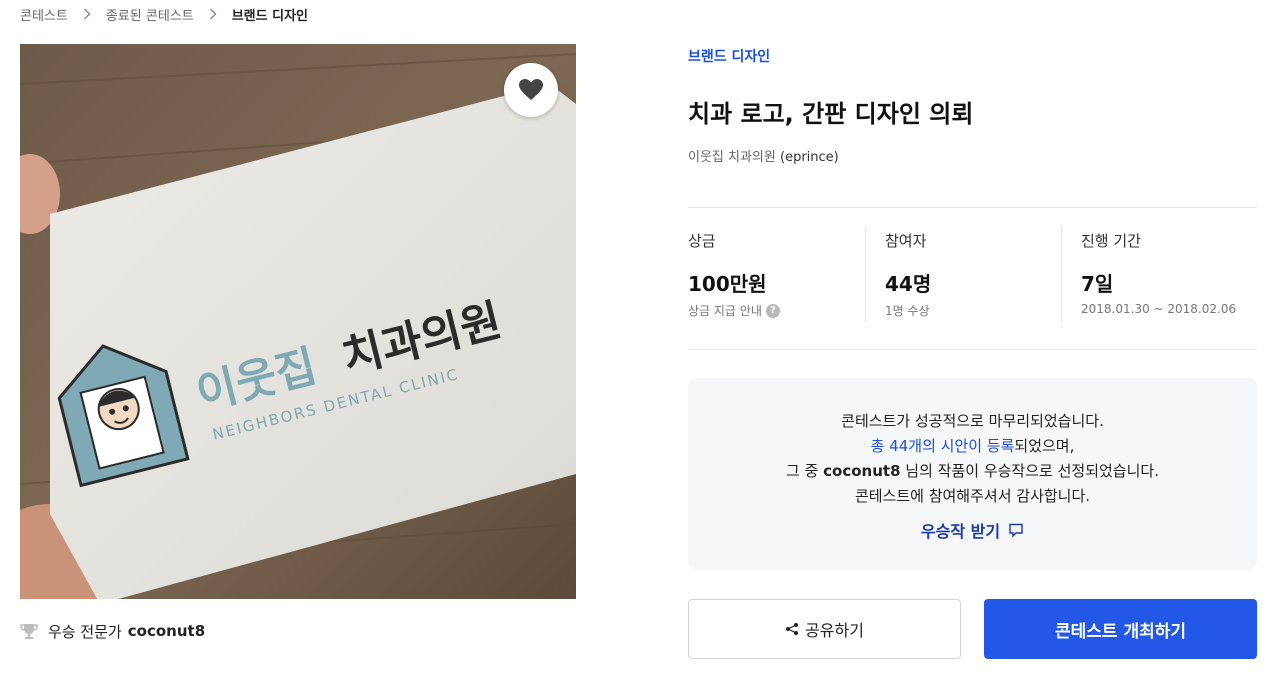 This screenshot has width=1280, height=675. I want to click on contest-host: 이웃집 치과의원 (eprince), so click(763, 155).